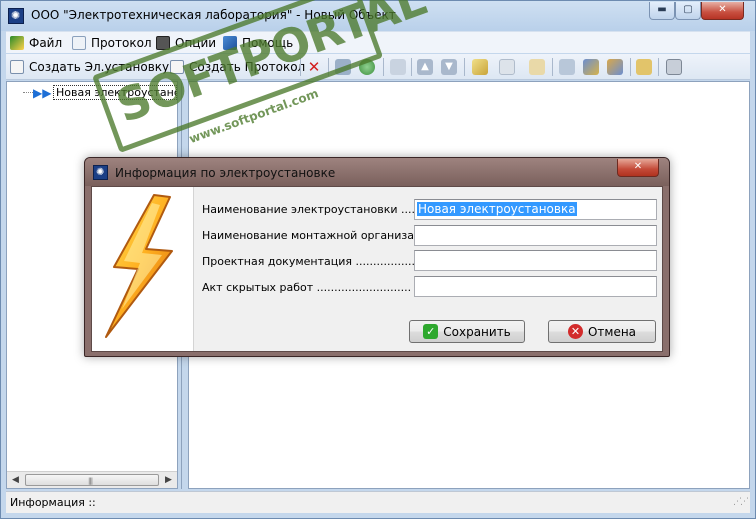 The image size is (756, 519). Describe the element at coordinates (398, 67) in the screenshot. I see `pen-icon` at that location.